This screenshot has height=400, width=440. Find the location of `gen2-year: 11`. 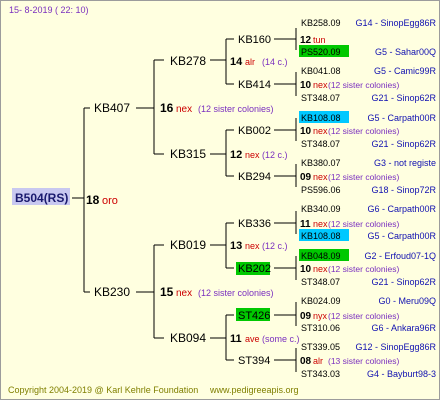

gen2-year: 11 is located at coordinates (236, 339).